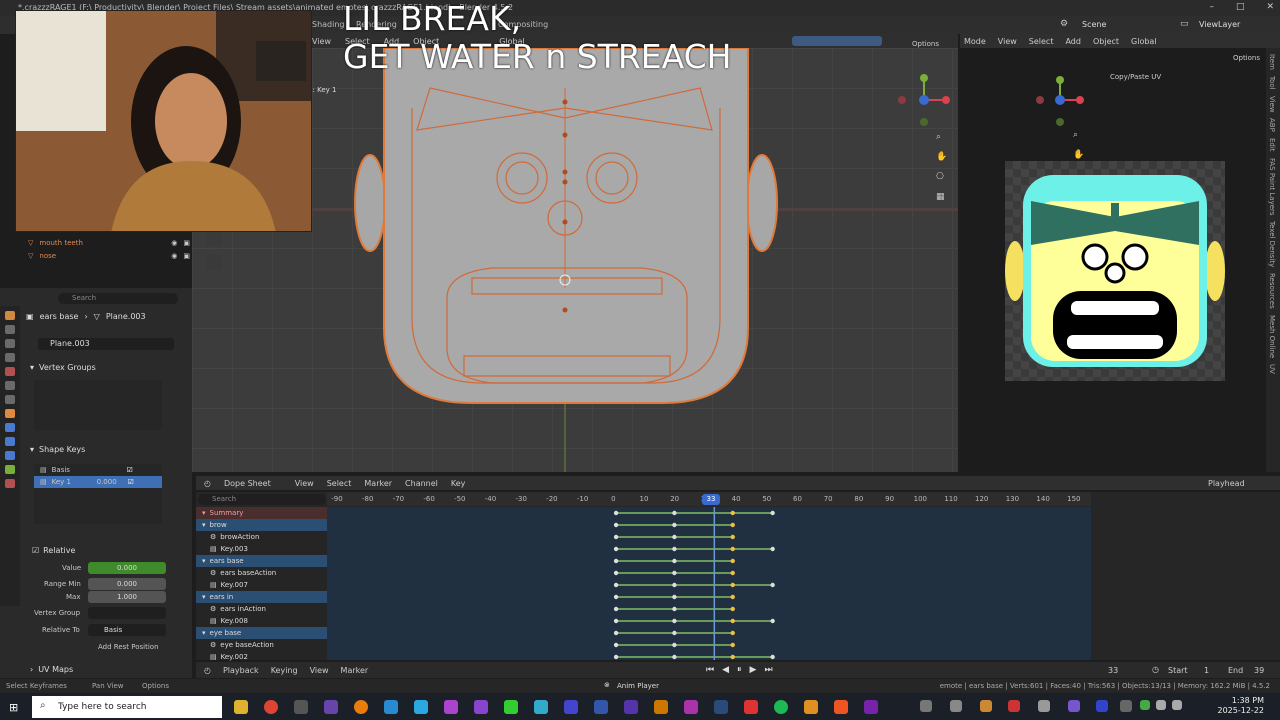 This screenshot has width=1280, height=720. What do you see at coordinates (10, 357) in the screenshot?
I see `view-layer-tab-icon` at bounding box center [10, 357].